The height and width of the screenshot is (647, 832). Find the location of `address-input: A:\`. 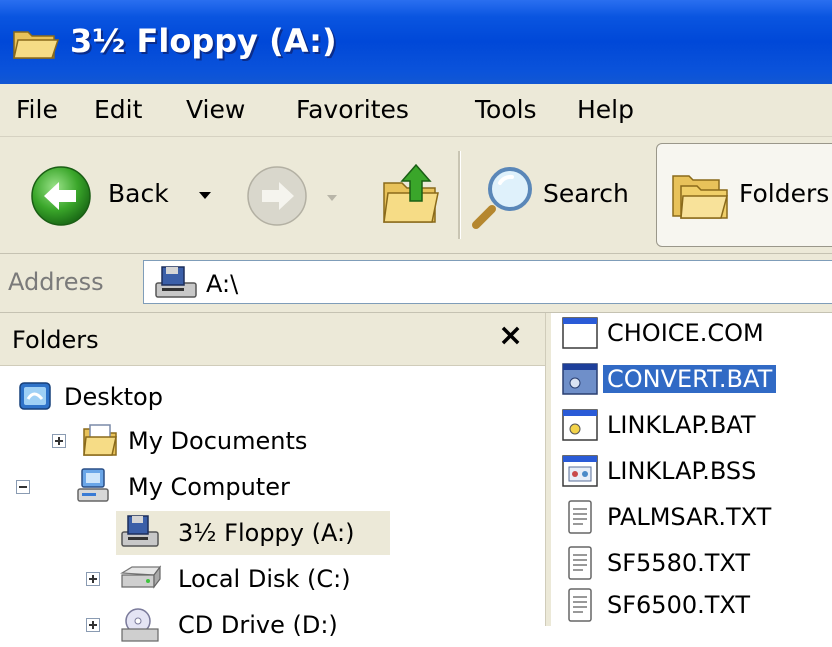

address-input: A:\ is located at coordinates (487, 282).